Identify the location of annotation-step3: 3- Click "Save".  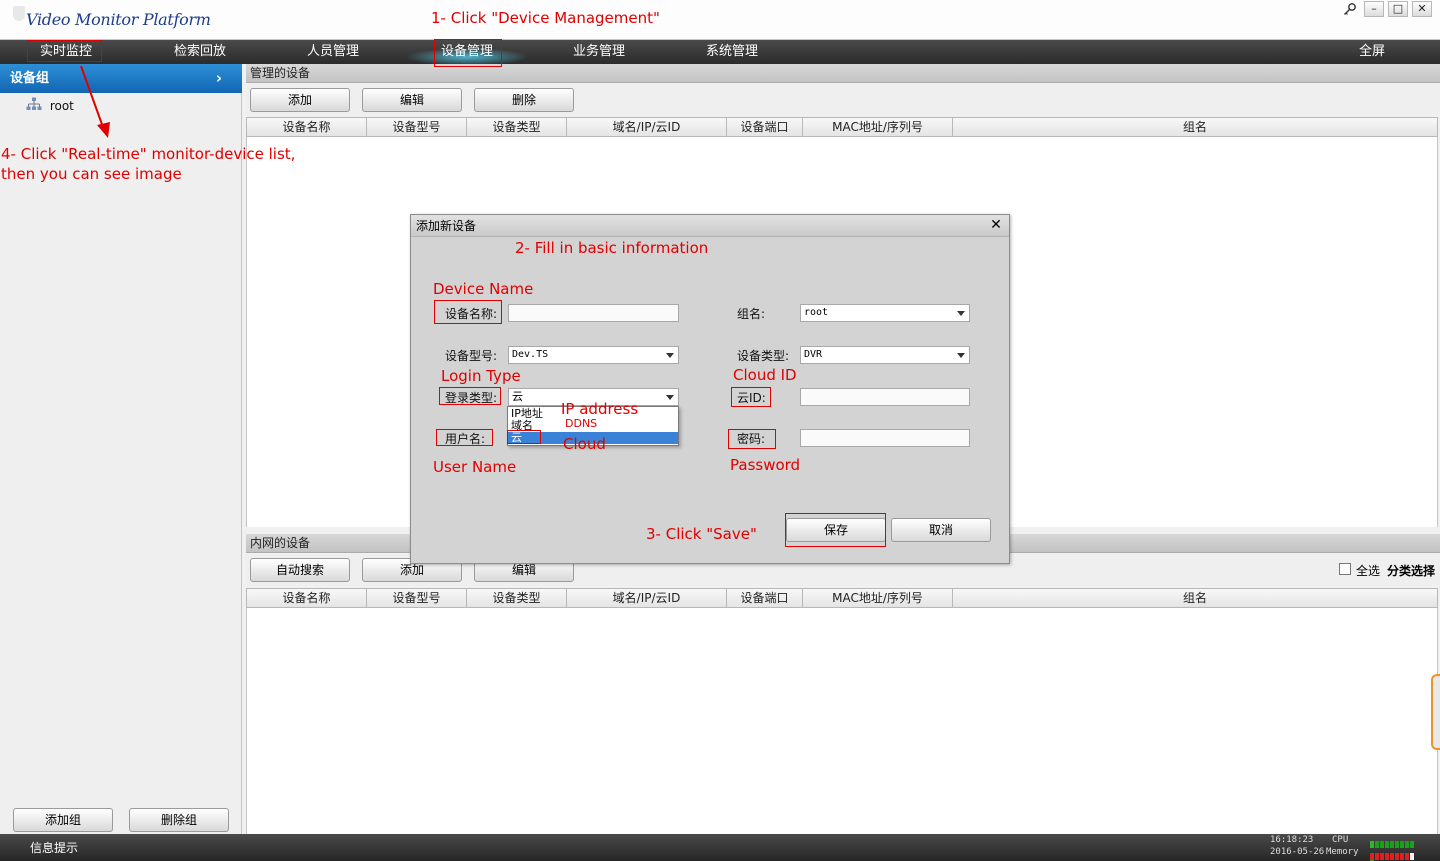
(701, 534).